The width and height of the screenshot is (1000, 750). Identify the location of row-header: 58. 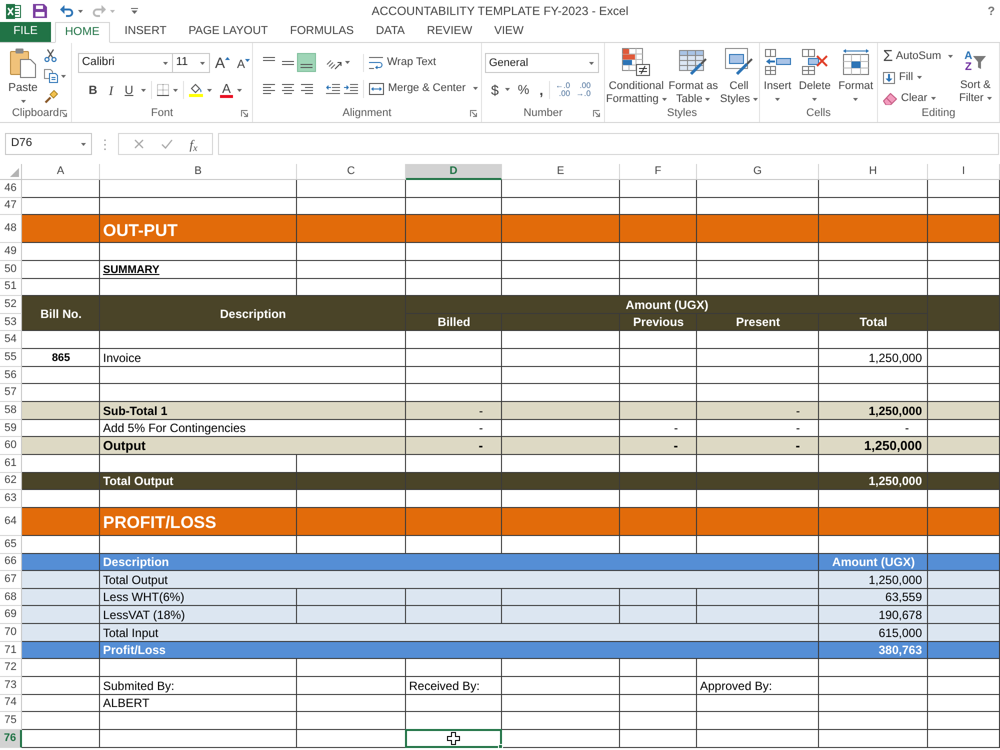
(11, 411).